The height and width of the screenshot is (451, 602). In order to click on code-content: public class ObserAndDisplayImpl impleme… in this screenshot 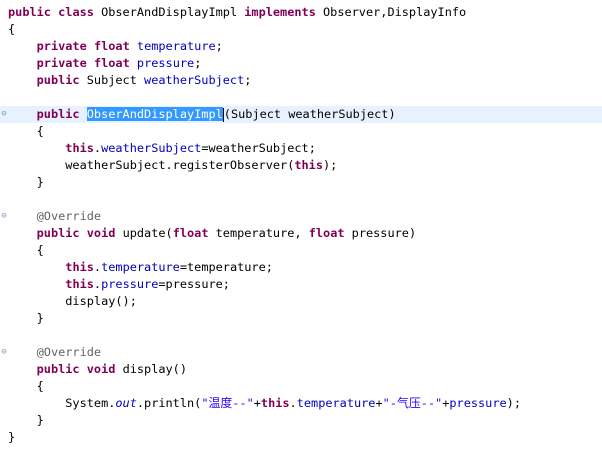, I will do `click(237, 12)`.